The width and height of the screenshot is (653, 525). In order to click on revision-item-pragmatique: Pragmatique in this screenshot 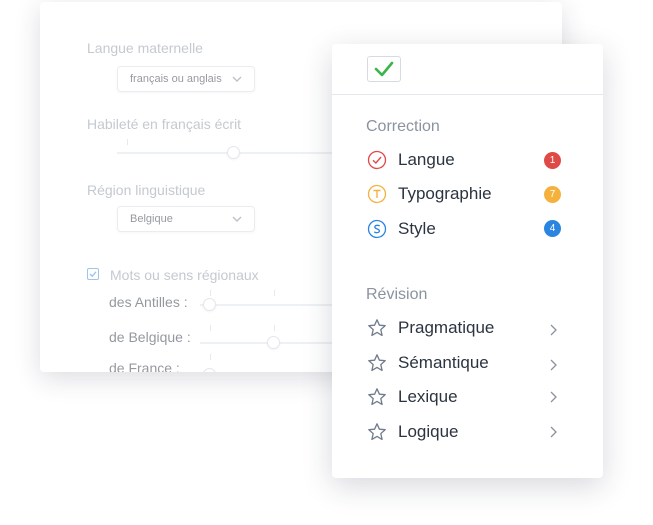, I will do `click(467, 328)`.